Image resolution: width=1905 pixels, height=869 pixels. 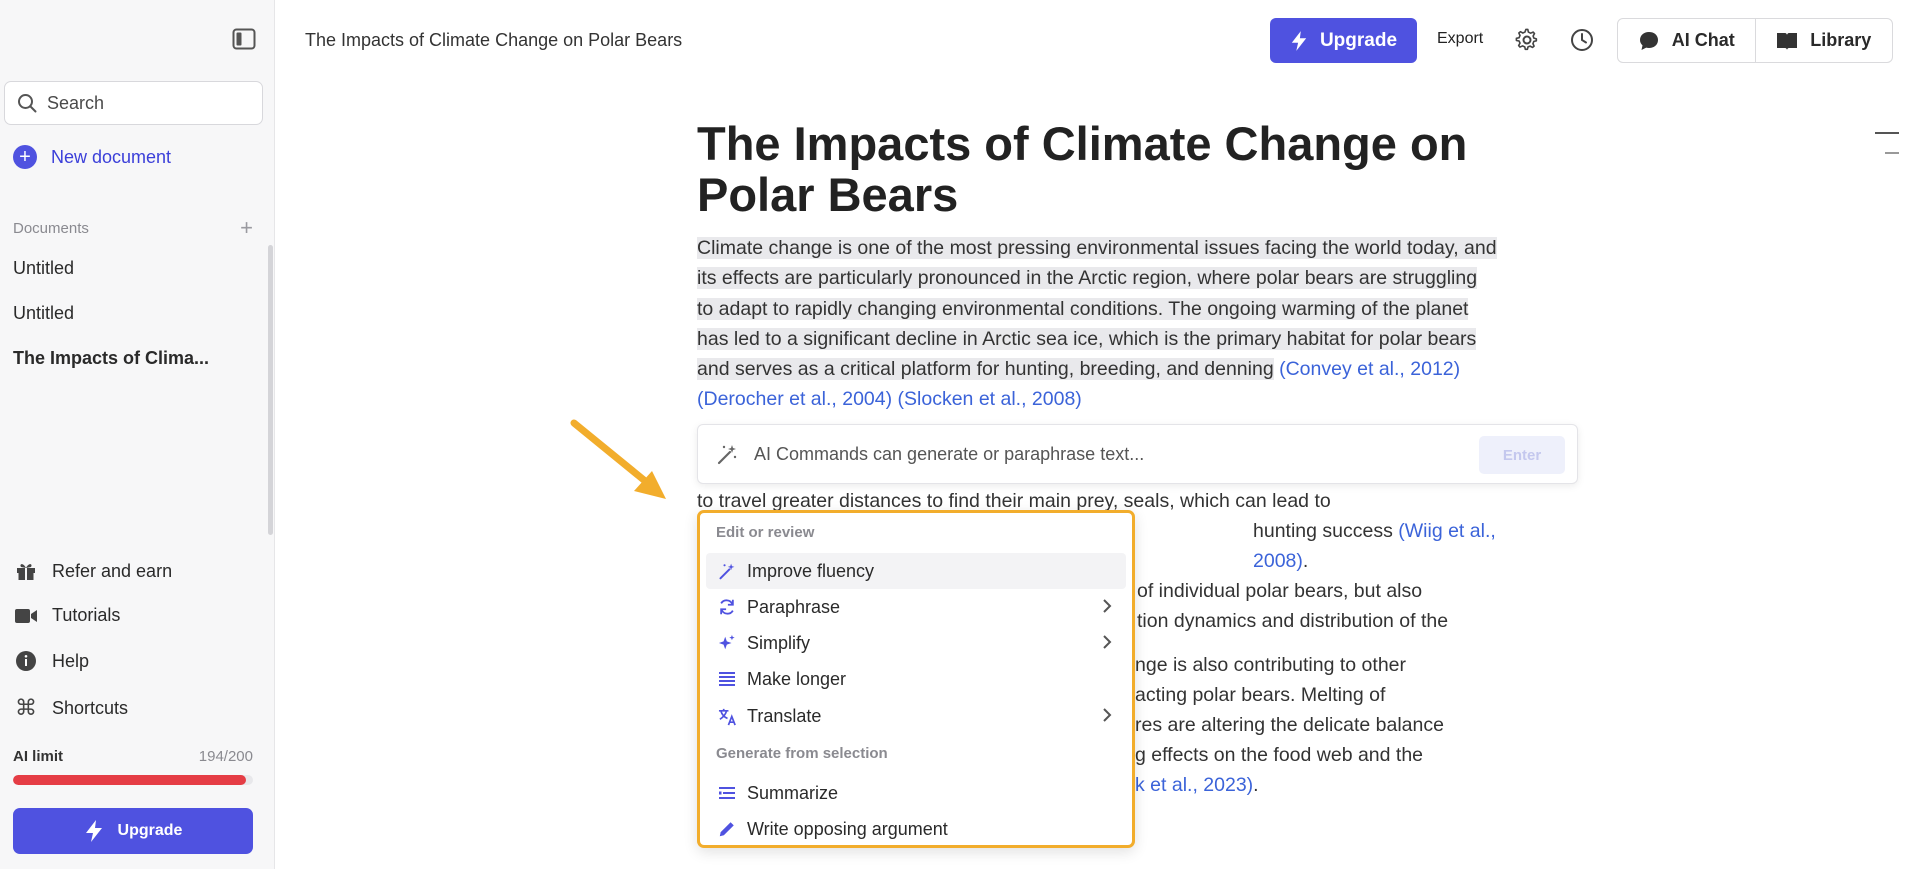 What do you see at coordinates (1582, 42) in the screenshot?
I see `history-clock-icon` at bounding box center [1582, 42].